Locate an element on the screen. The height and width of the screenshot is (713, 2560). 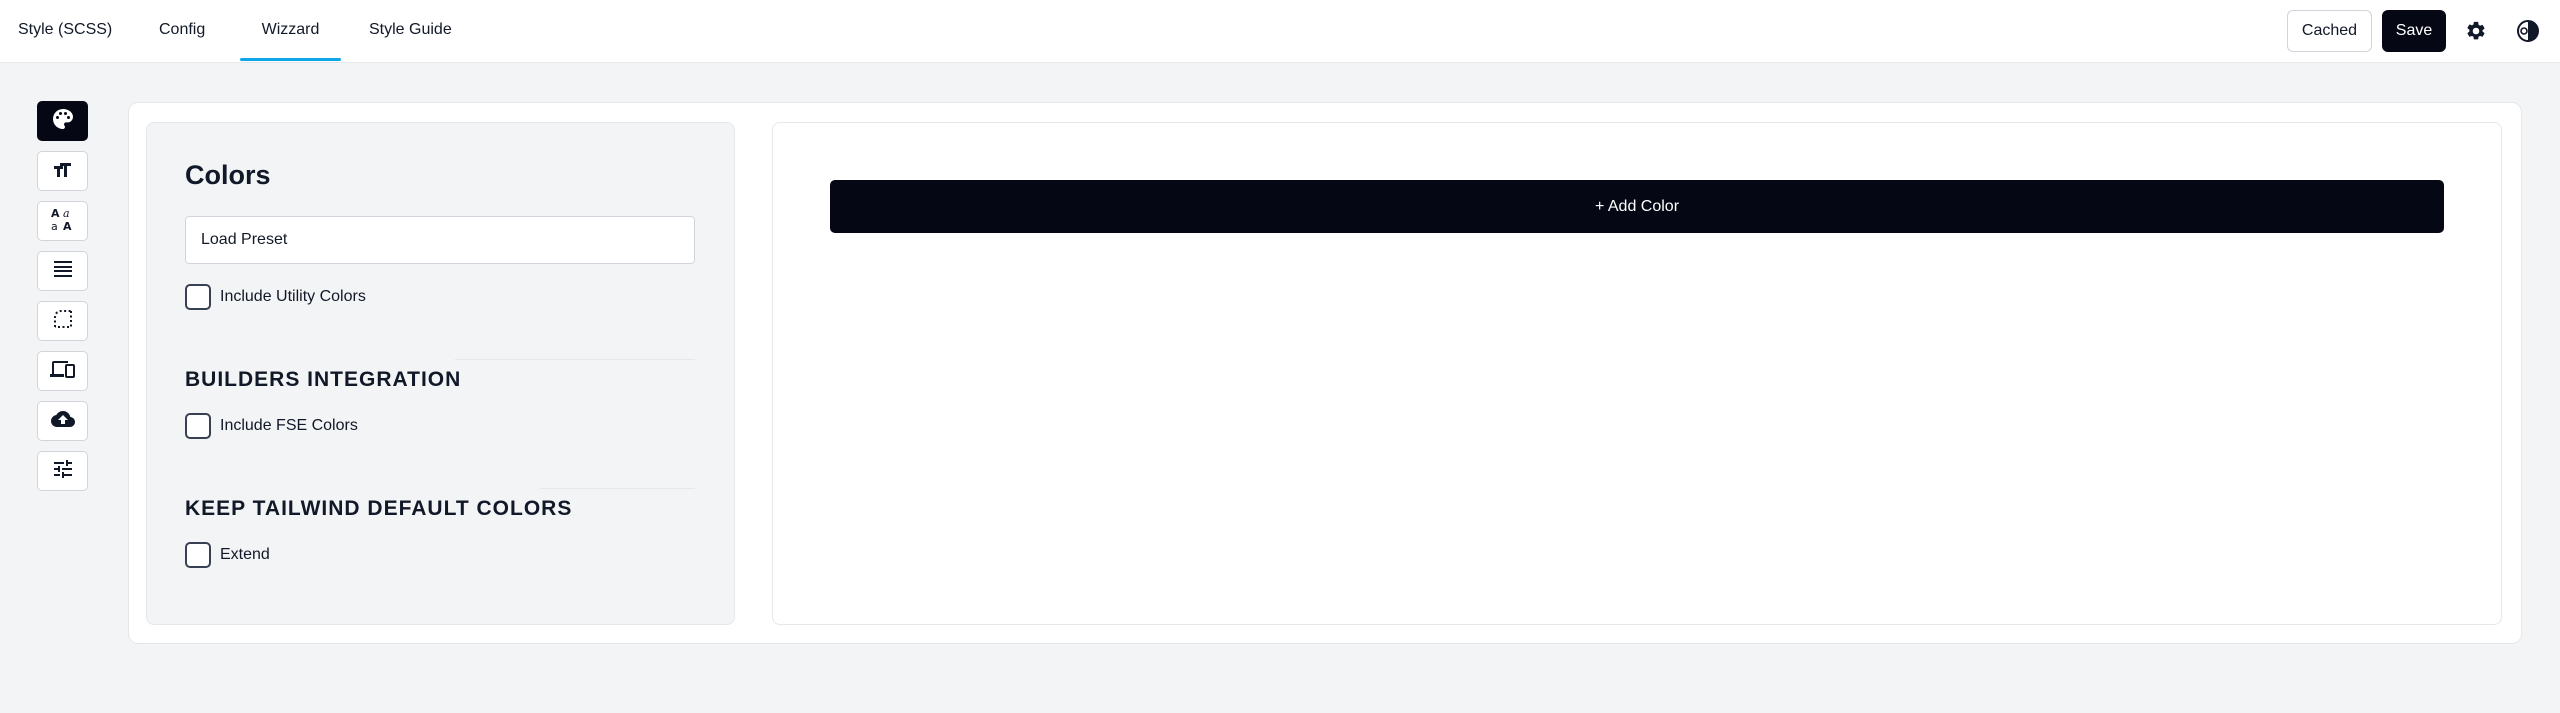
save-button: Save is located at coordinates (2414, 31).